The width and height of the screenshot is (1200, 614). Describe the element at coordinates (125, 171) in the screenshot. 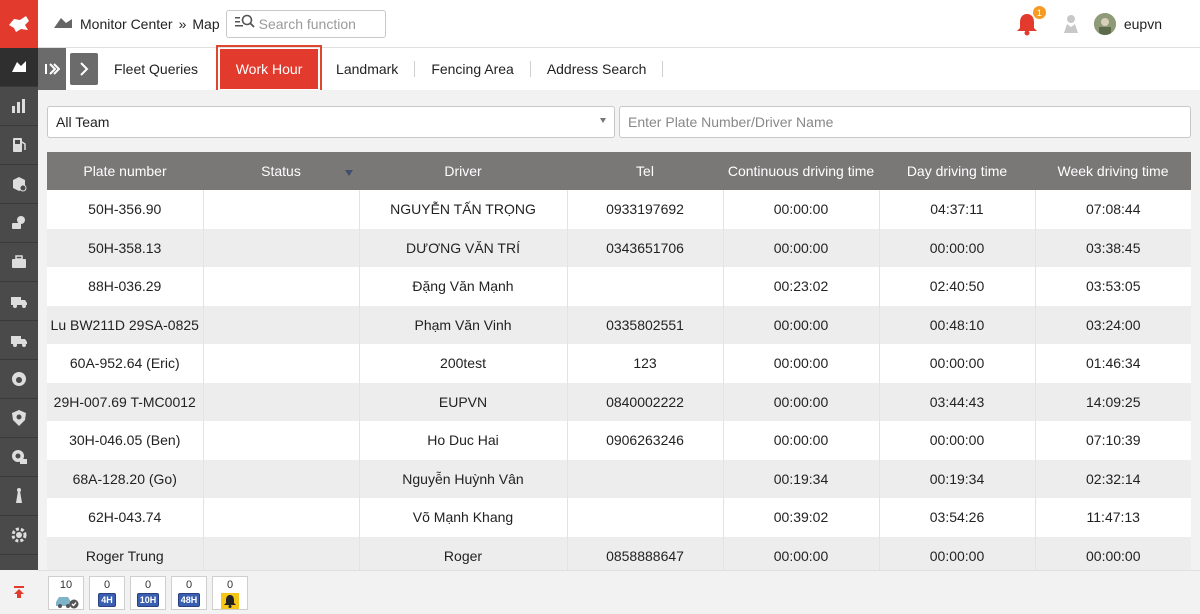

I see `col-plate-number: Plate number` at that location.